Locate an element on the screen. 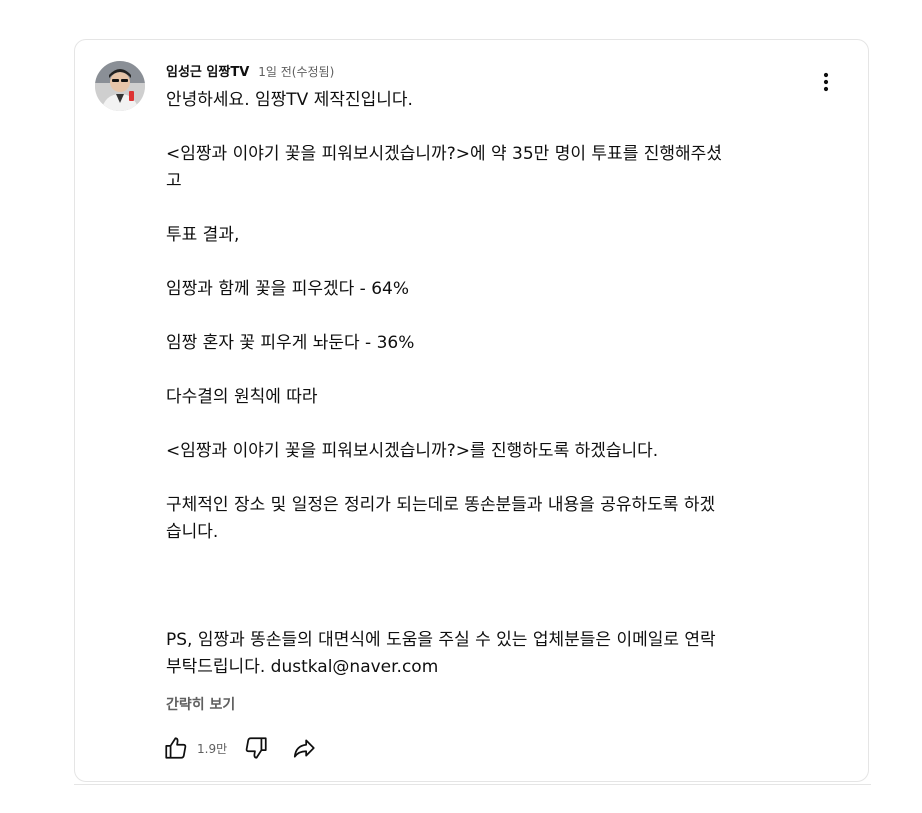 This screenshot has height=813, width=922. dislike-button is located at coordinates (256, 748).